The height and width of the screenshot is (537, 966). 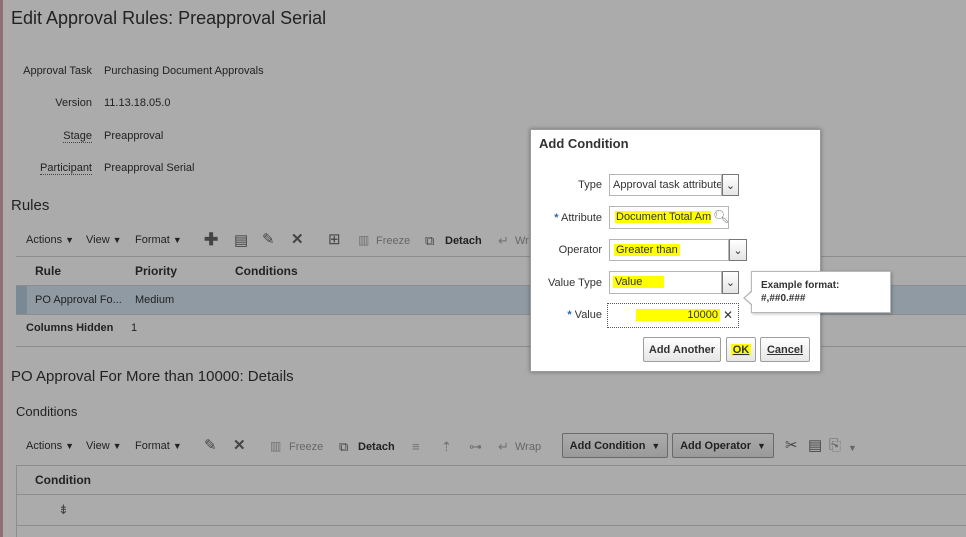 What do you see at coordinates (783, 298) in the screenshot?
I see `tooltip-line2: #,##0.###` at bounding box center [783, 298].